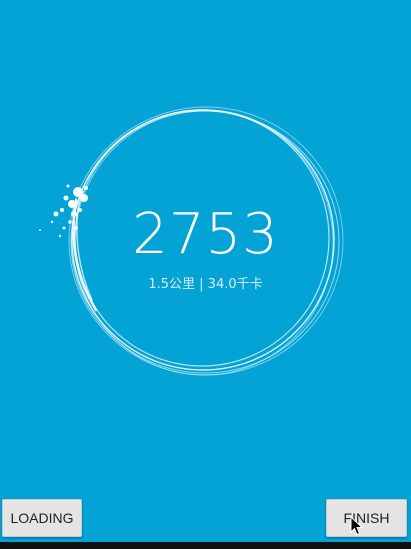 The width and height of the screenshot is (411, 549). Describe the element at coordinates (205, 234) in the screenshot. I see `step-count: 2753` at that location.